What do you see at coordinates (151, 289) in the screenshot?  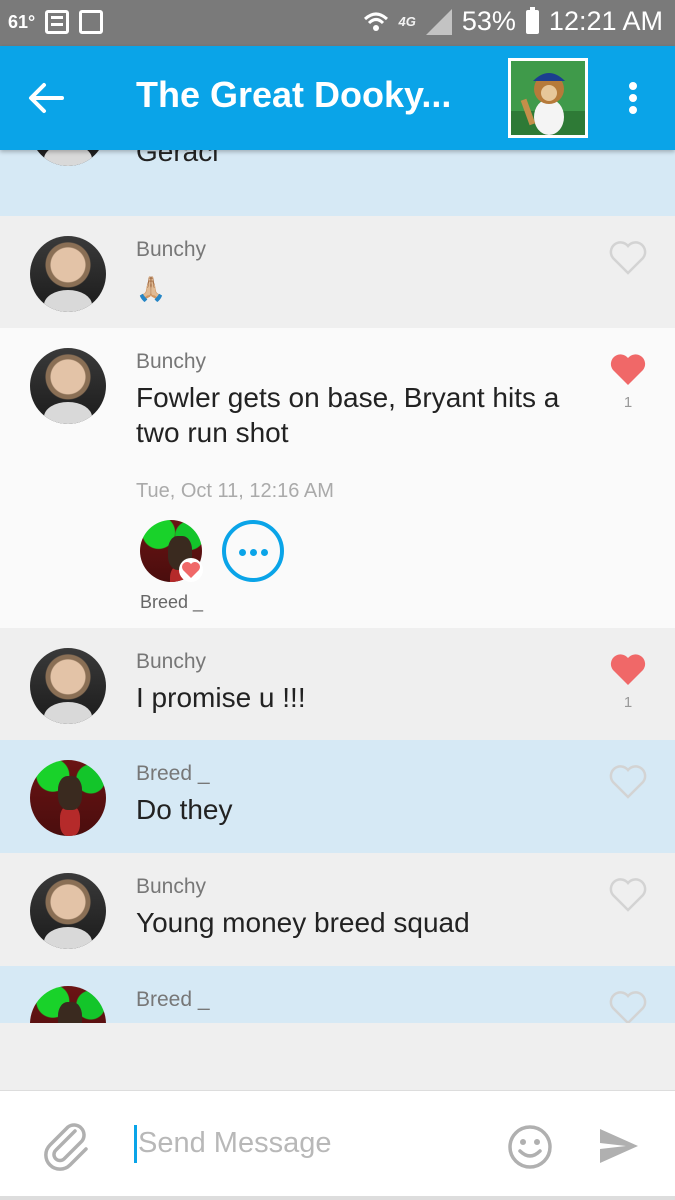 I see `message-text: 🙏🏼` at bounding box center [151, 289].